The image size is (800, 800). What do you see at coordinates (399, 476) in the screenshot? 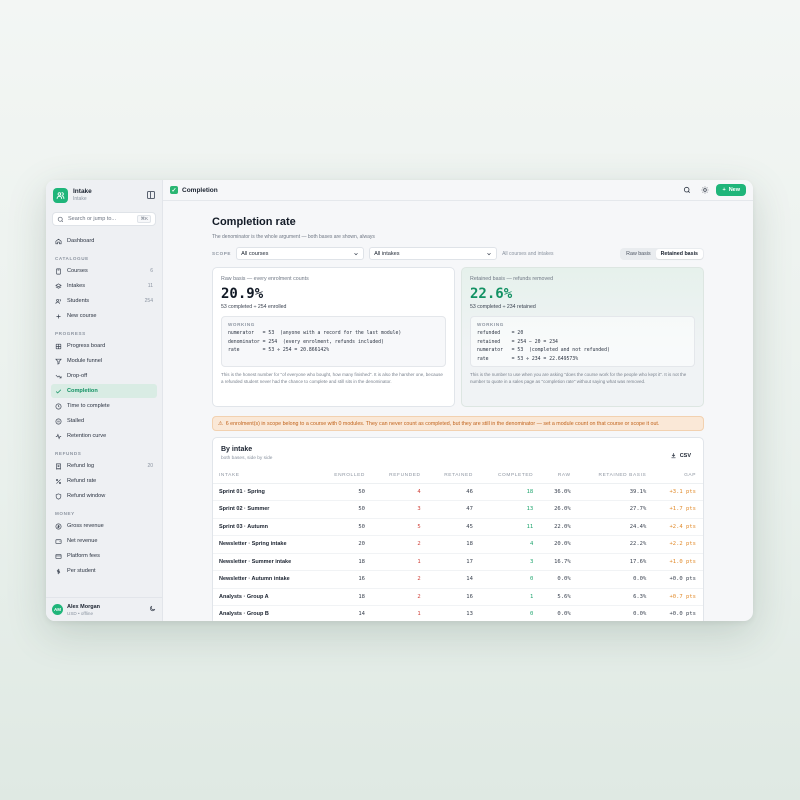
I see `column-header: REFUNDED` at bounding box center [399, 476].